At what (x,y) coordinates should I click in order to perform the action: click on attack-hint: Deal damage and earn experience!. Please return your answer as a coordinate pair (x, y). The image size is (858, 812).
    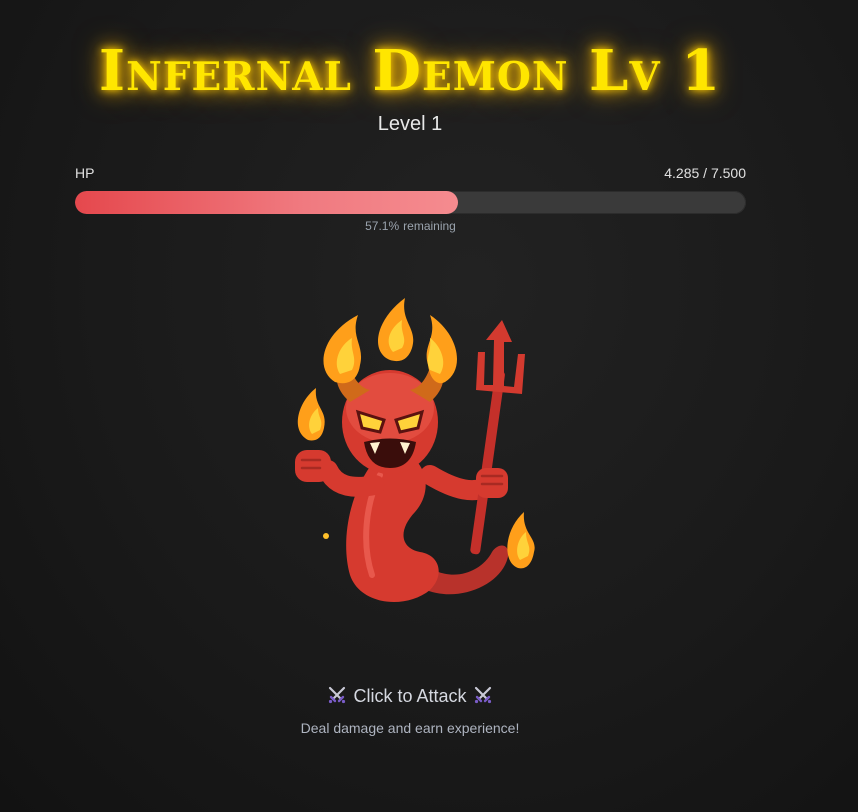
    Looking at the image, I should click on (410, 728).